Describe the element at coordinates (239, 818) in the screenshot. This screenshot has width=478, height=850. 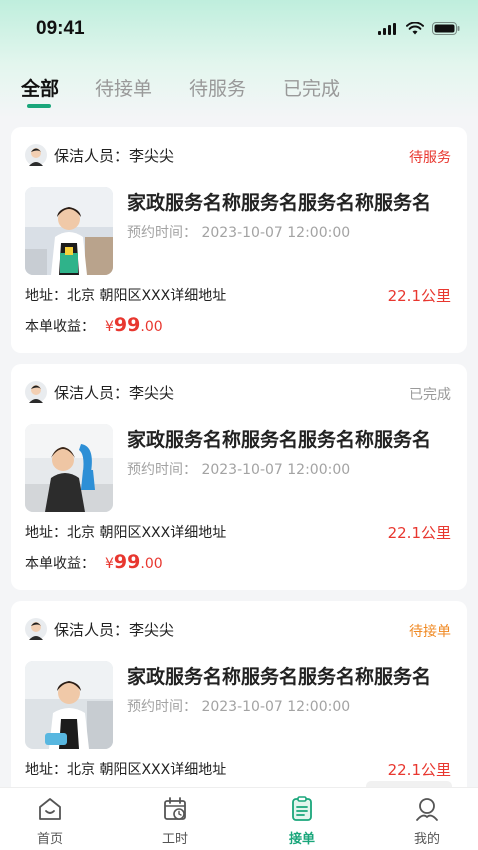
I see `bottom-tab-bar: 首页 工时 接单 我的` at that location.